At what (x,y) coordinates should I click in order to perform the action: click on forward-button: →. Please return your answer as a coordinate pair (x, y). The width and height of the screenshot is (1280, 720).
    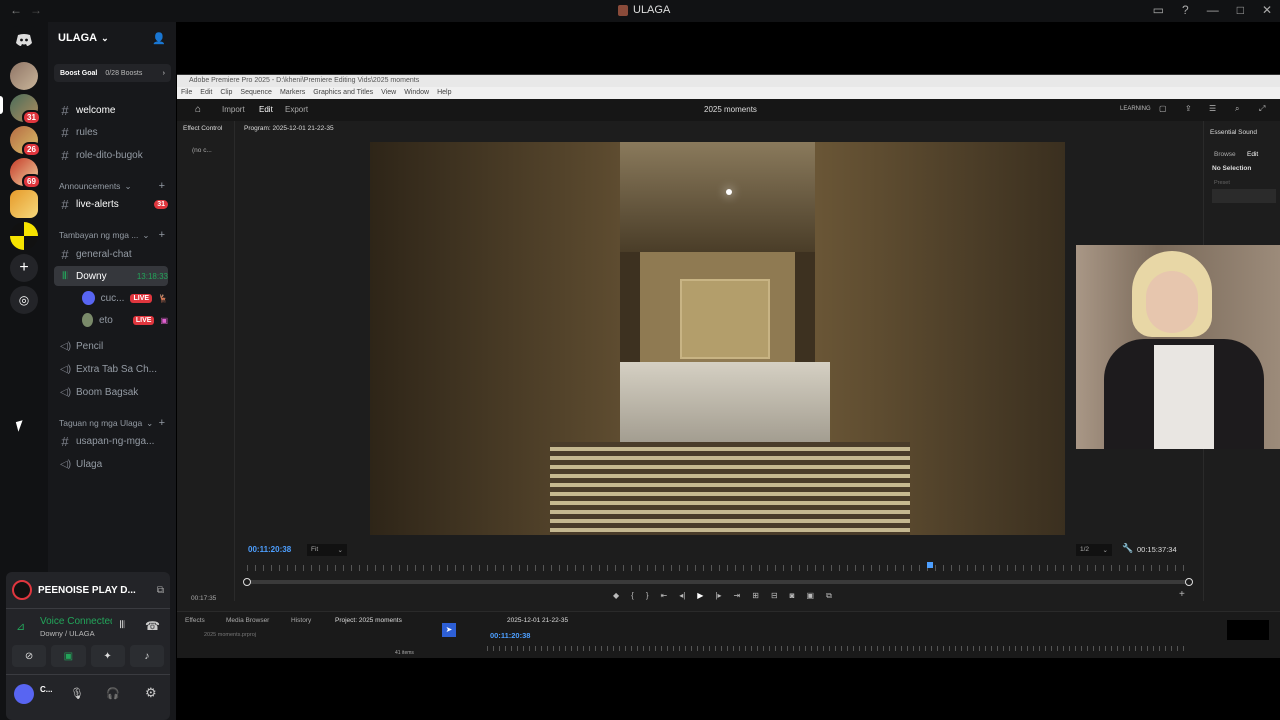
    Looking at the image, I should click on (36, 10).